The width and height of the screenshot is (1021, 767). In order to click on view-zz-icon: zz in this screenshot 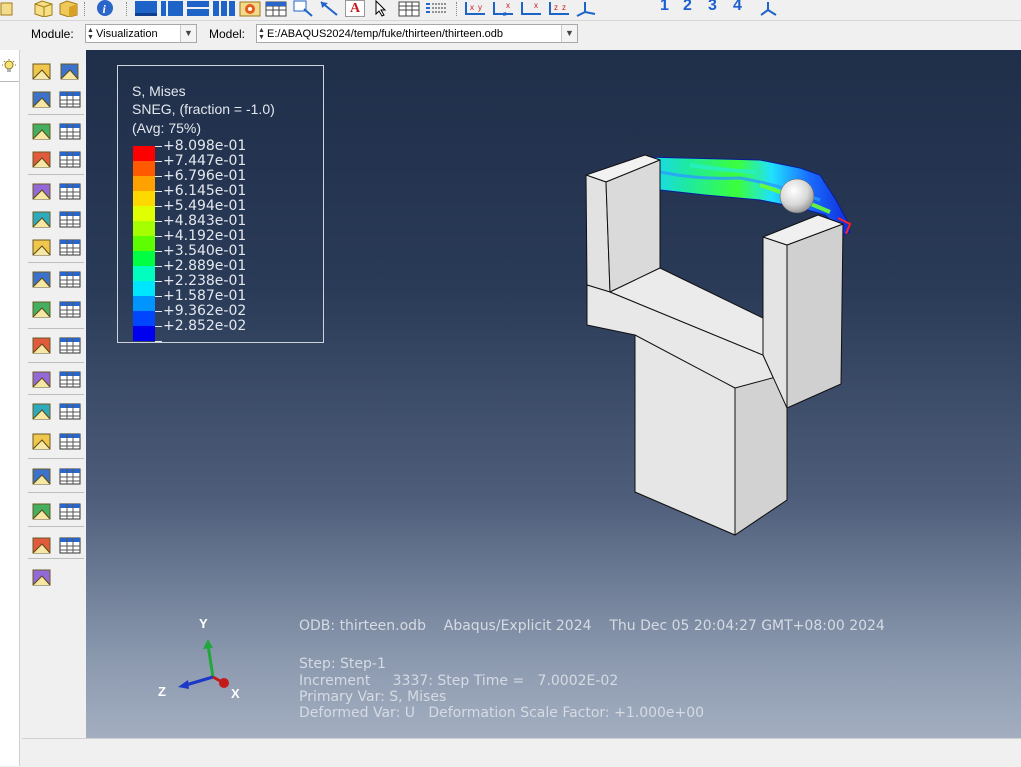, I will do `click(560, 8)`.